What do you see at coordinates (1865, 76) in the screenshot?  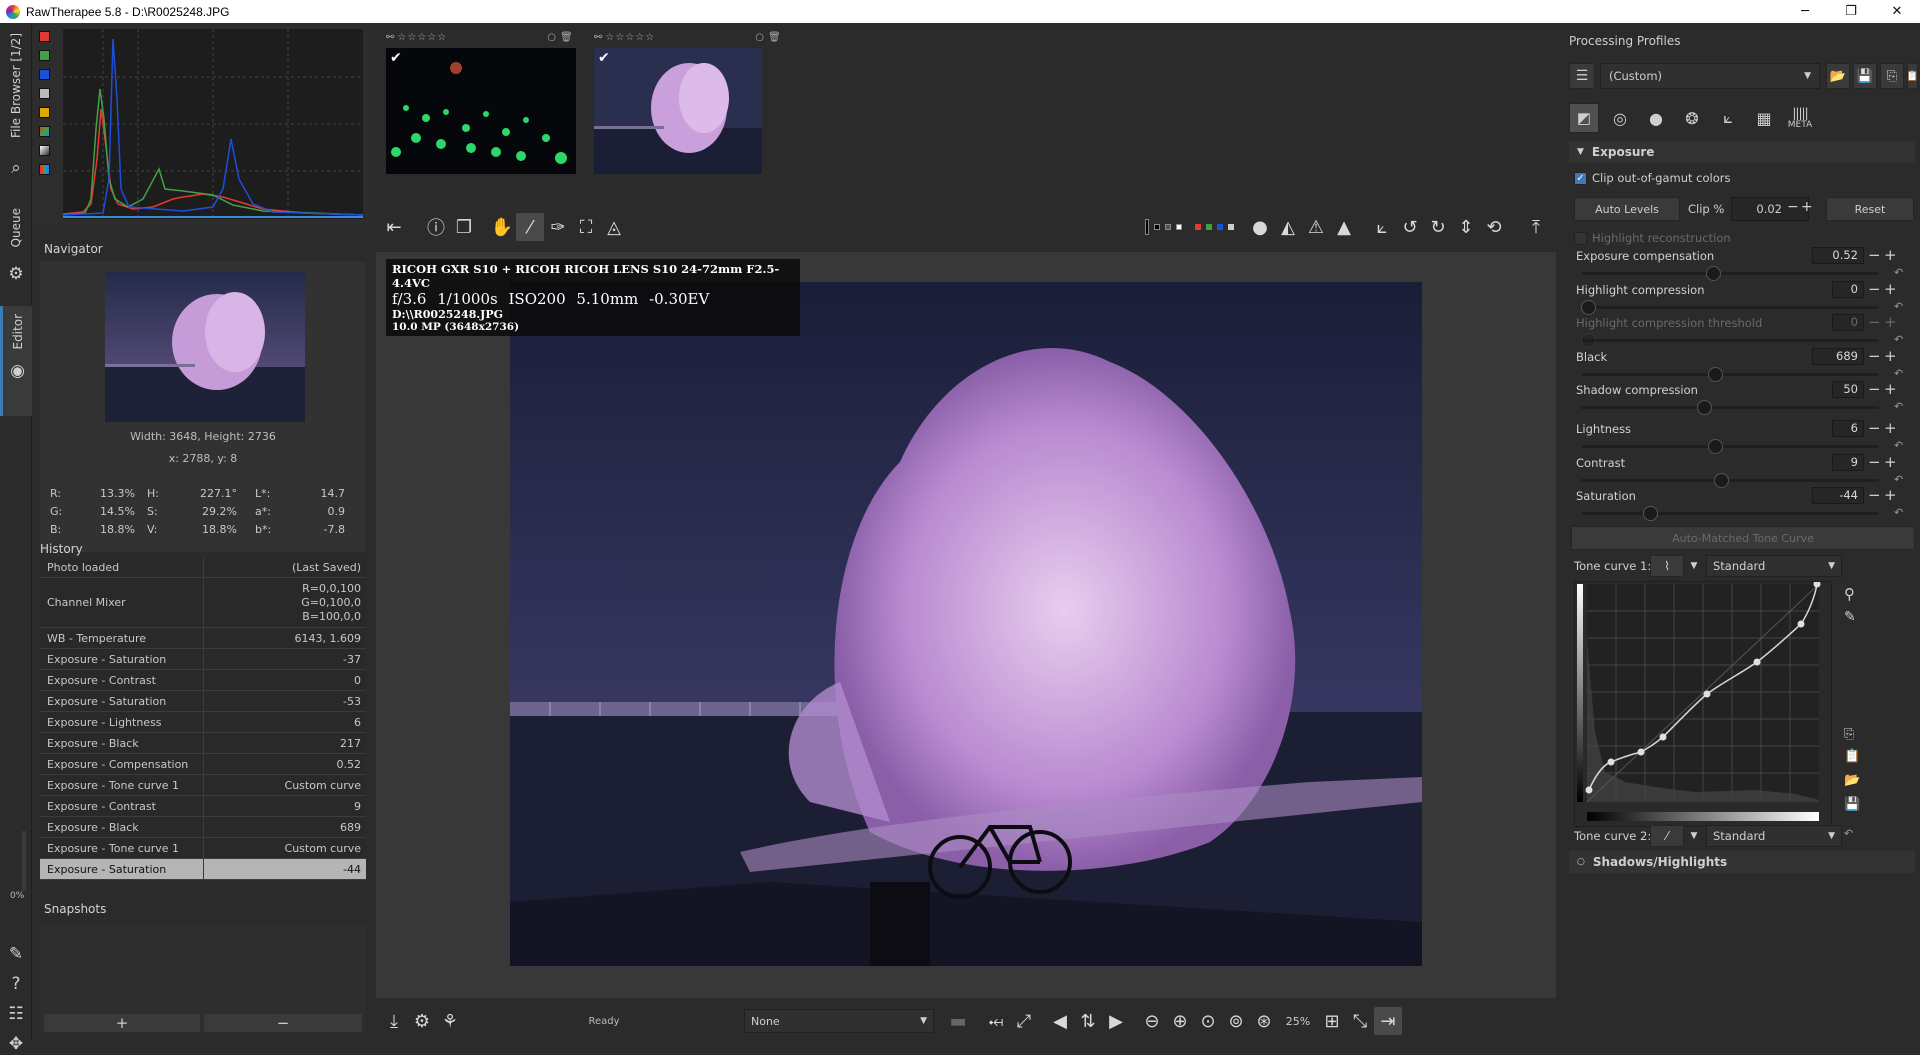 I see `save-profile-icon: 💾` at bounding box center [1865, 76].